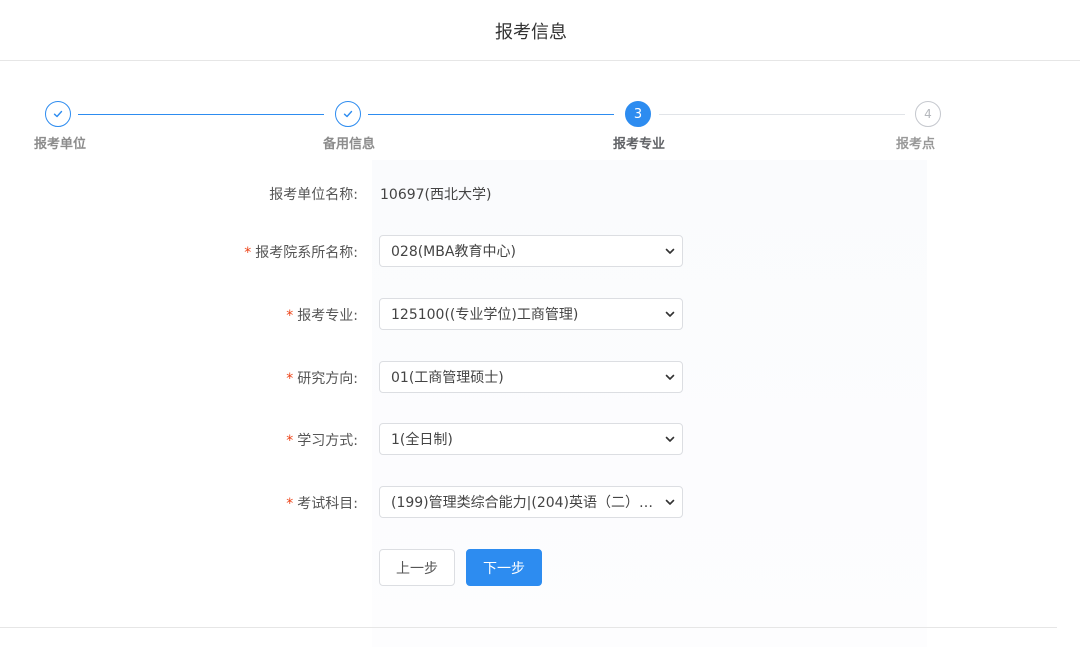 The width and height of the screenshot is (1080, 647). I want to click on department-select: 028(MBA教育中心), so click(531, 251).